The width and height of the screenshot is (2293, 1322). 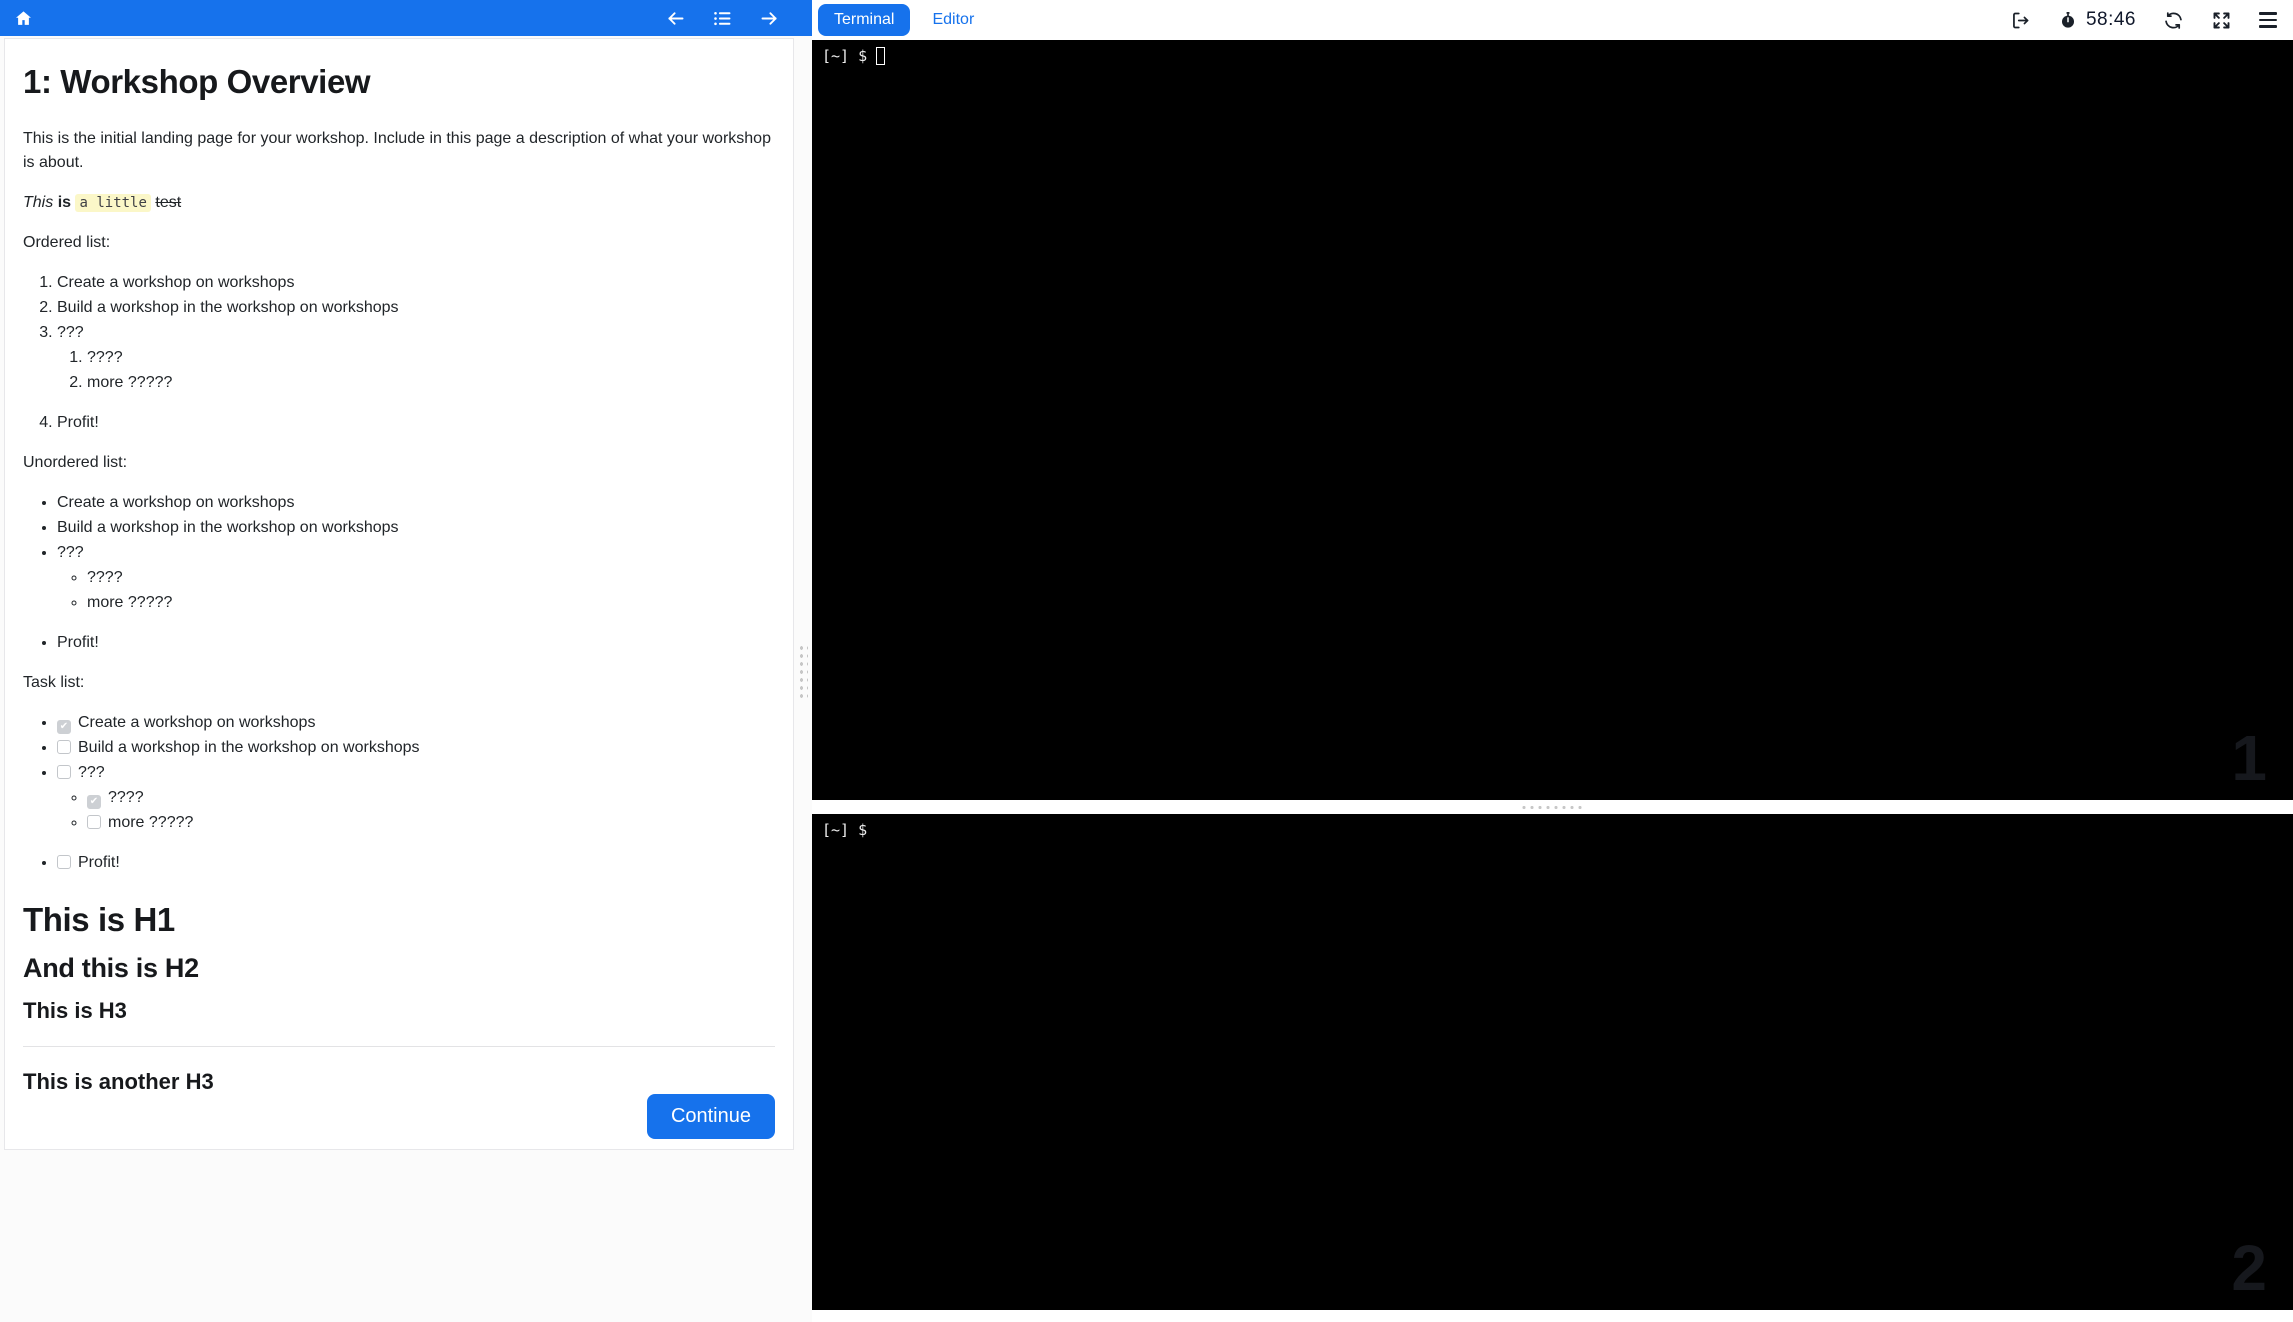 I want to click on bold-text: is, so click(x=64, y=202).